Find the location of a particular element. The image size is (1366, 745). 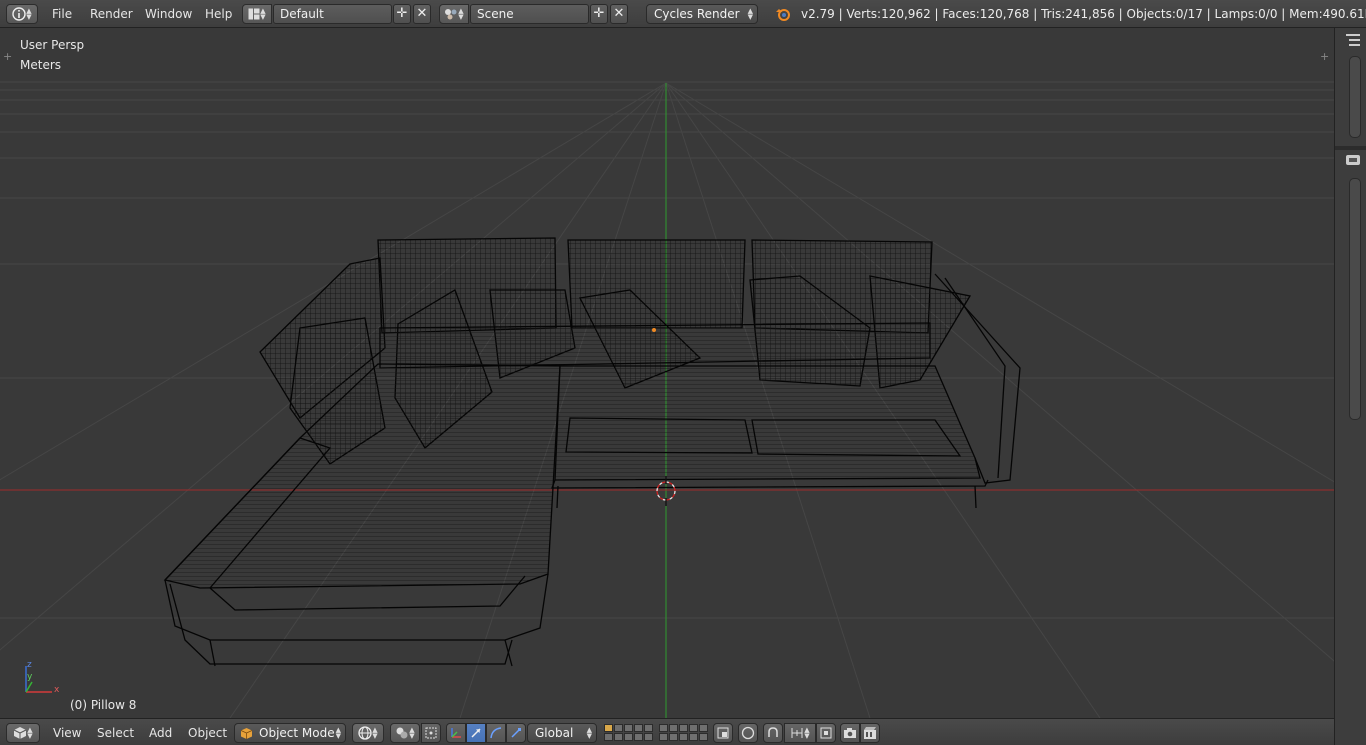

menu-view: View is located at coordinates (67, 733).